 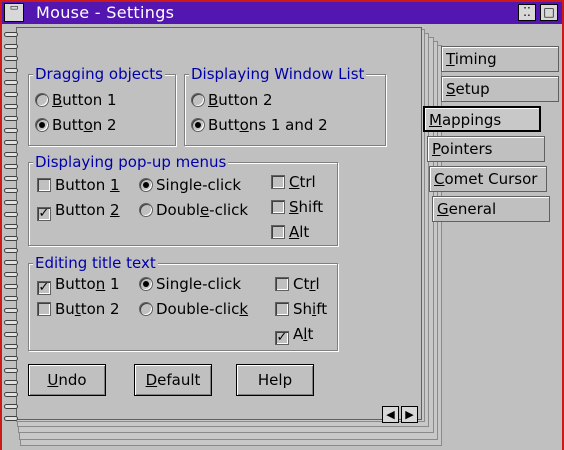 I want to click on title-single-click-radio: Single-click, so click(x=190, y=284).